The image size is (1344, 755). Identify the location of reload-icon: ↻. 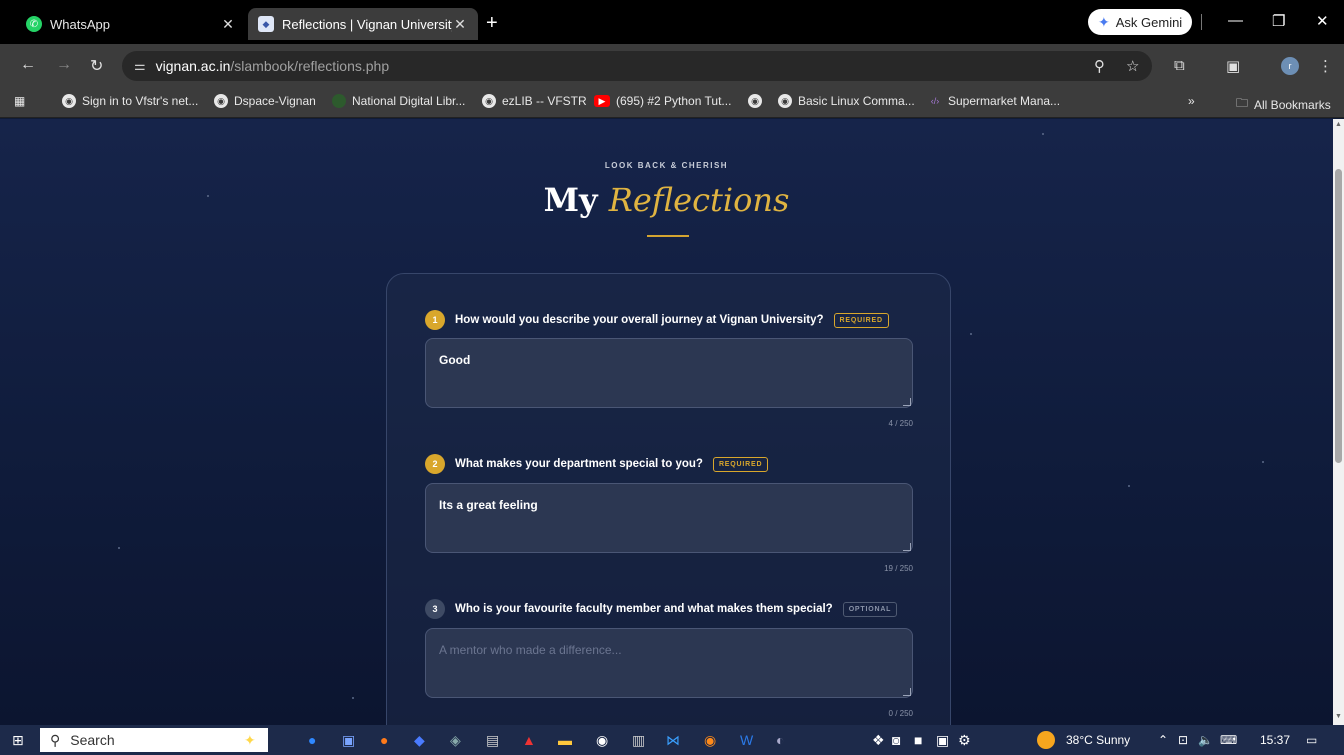
(96, 66).